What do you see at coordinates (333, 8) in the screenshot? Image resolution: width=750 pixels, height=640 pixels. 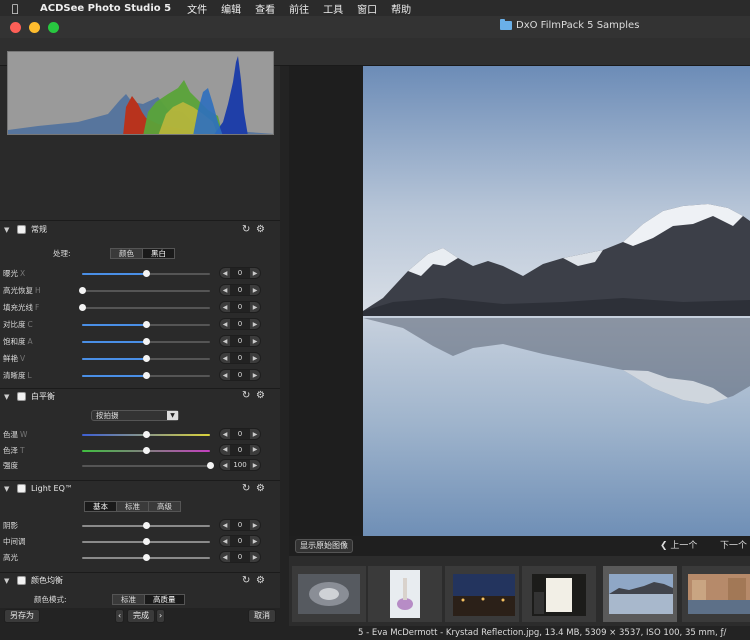 I see `menu-tools: 工具` at bounding box center [333, 8].